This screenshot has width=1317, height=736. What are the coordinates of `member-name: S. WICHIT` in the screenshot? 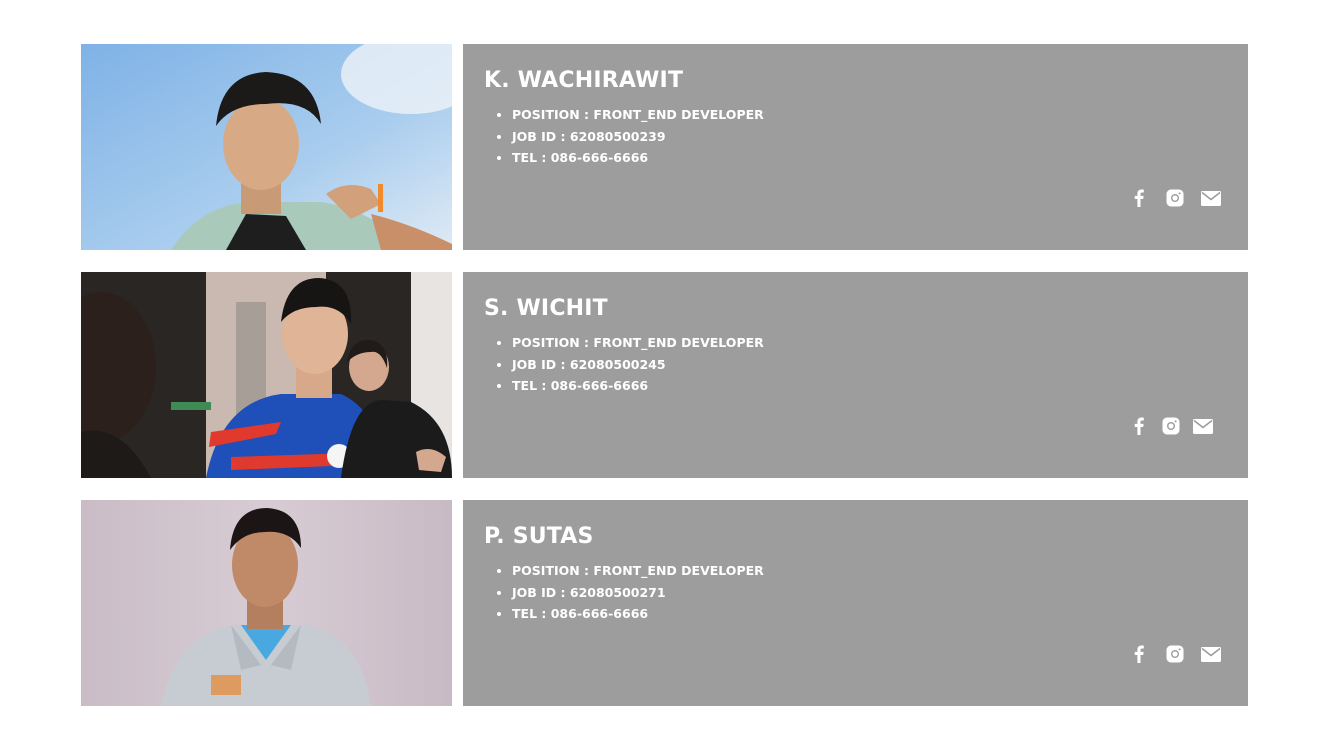 It's located at (546, 308).